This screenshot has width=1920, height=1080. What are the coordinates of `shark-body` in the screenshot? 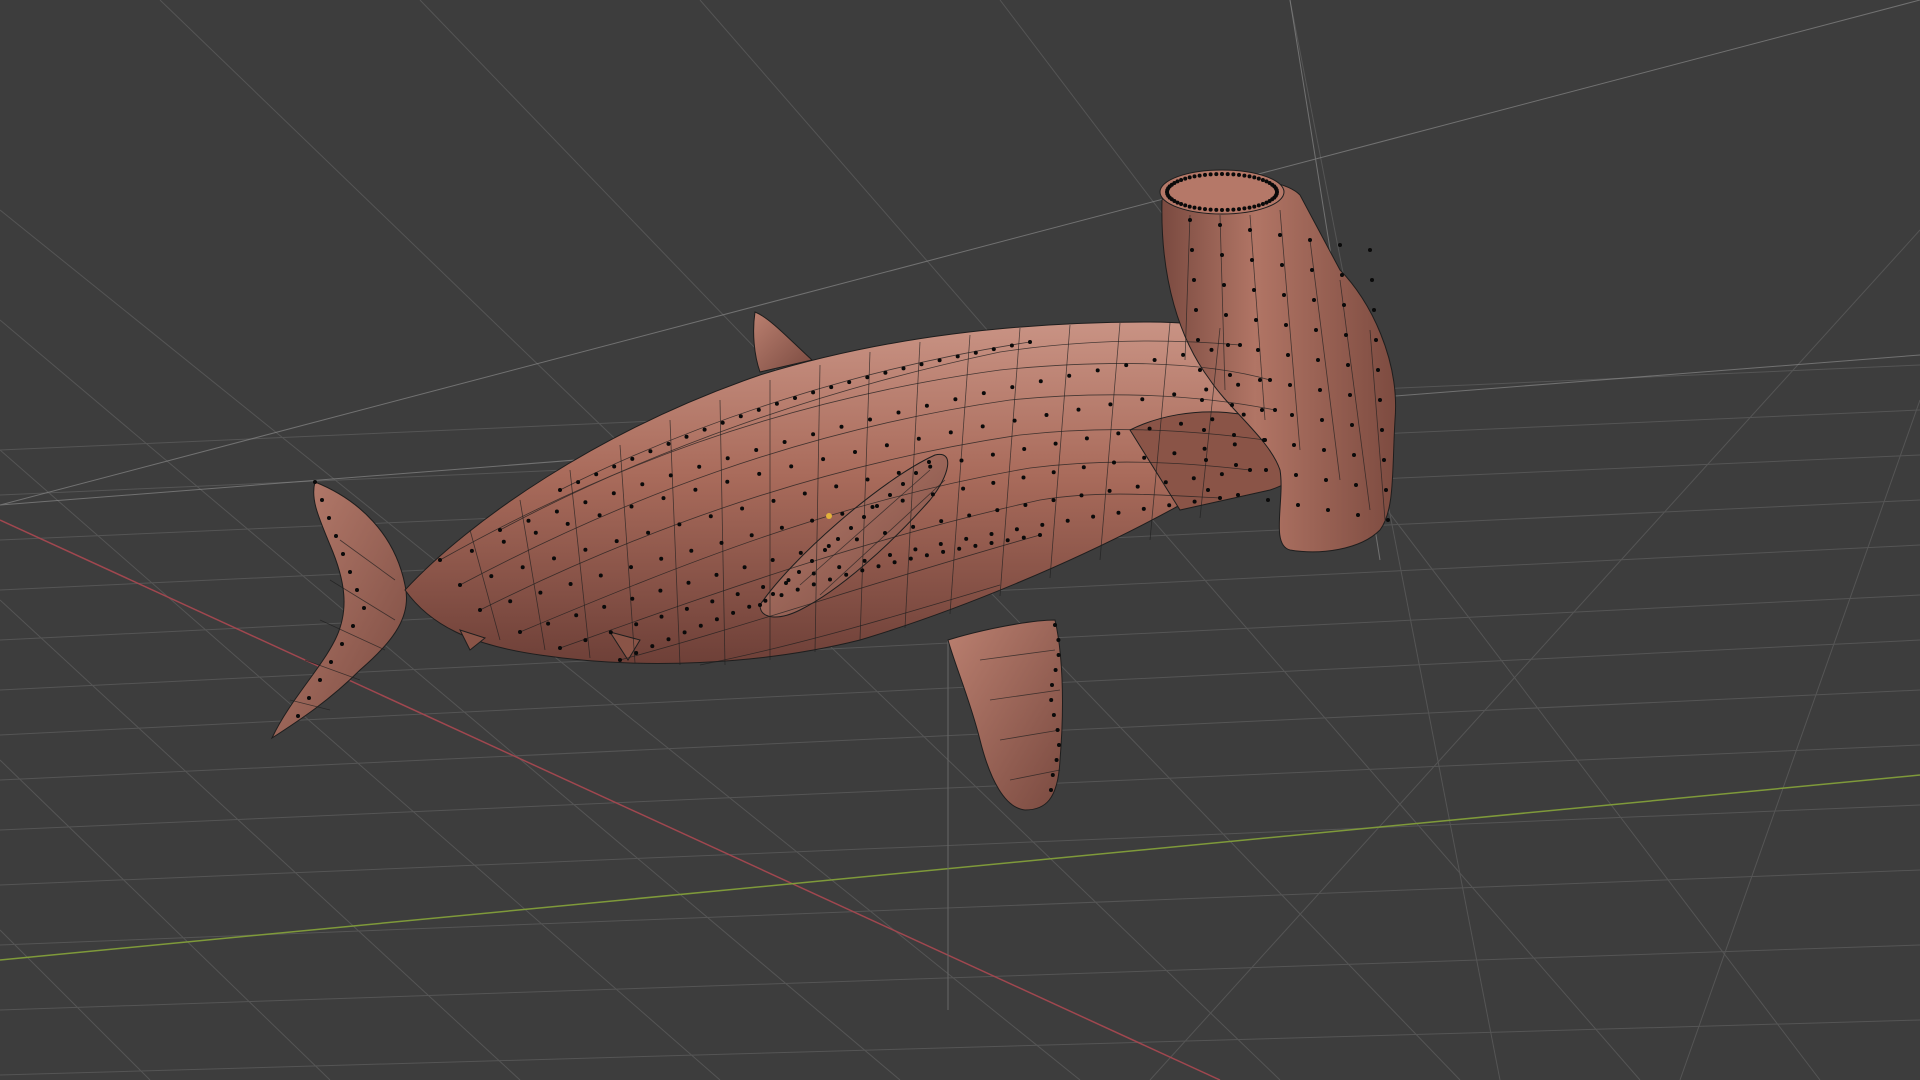 It's located at (848, 492).